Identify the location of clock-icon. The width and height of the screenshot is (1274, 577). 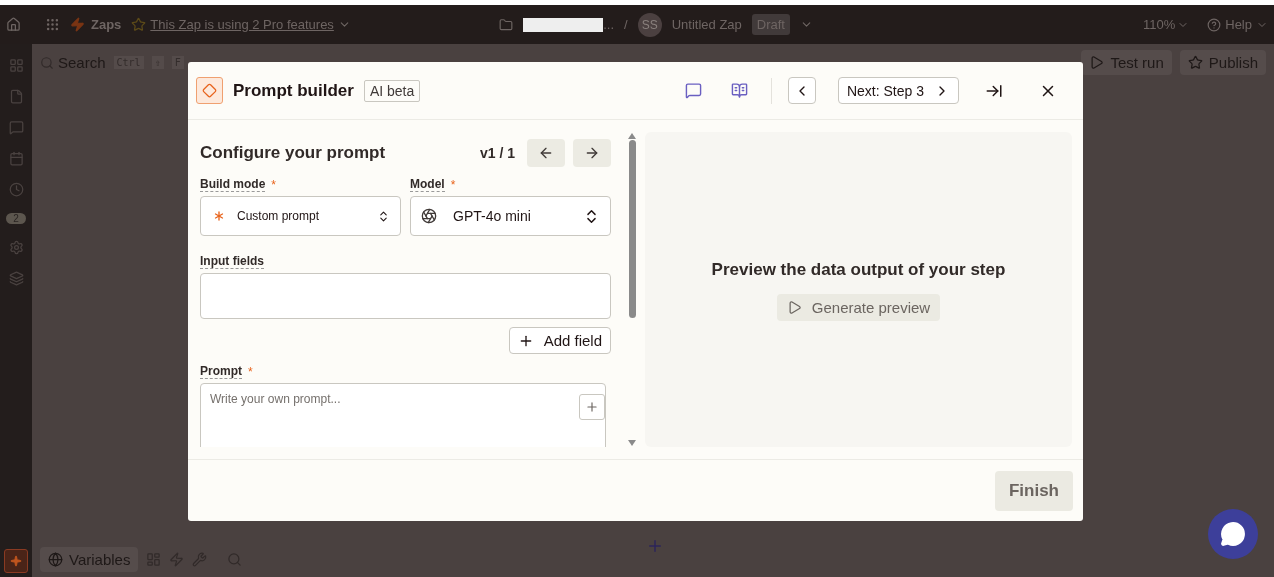
(16, 189).